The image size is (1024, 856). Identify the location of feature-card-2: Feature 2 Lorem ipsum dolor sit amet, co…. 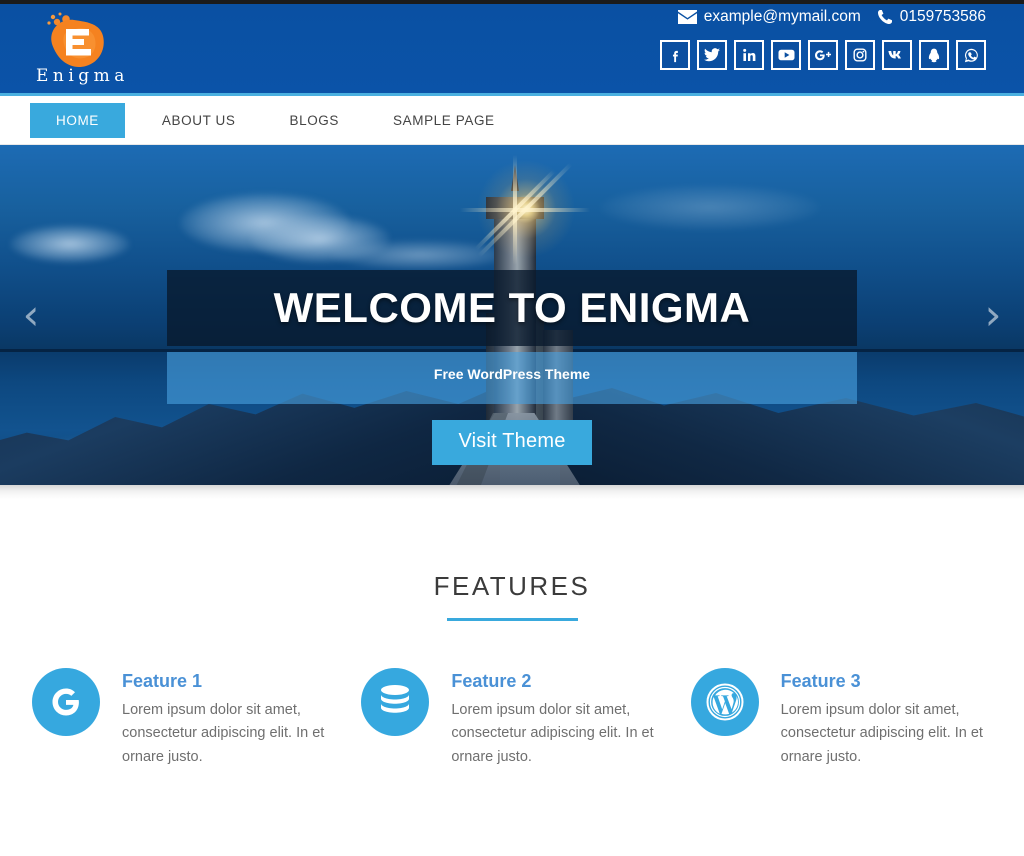
(511, 718).